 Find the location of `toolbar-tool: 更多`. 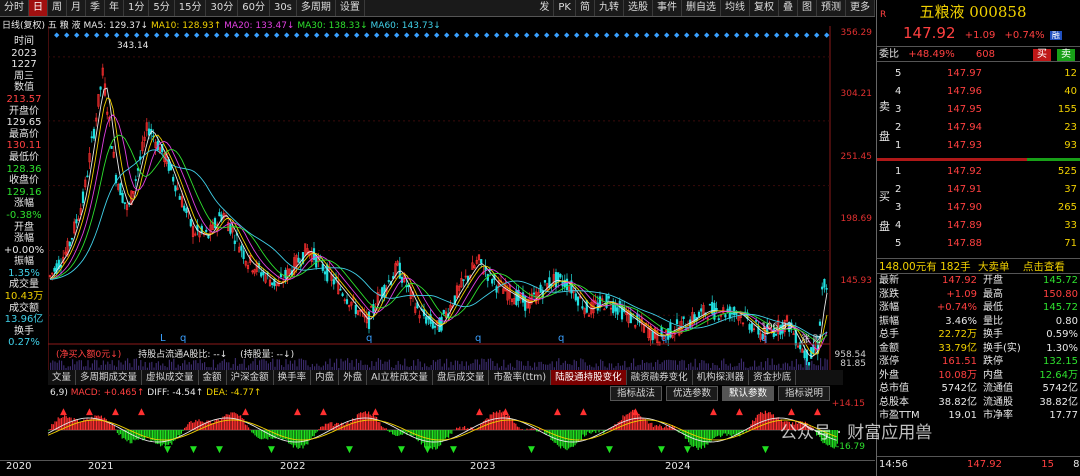

toolbar-tool: 更多 is located at coordinates (860, 8).